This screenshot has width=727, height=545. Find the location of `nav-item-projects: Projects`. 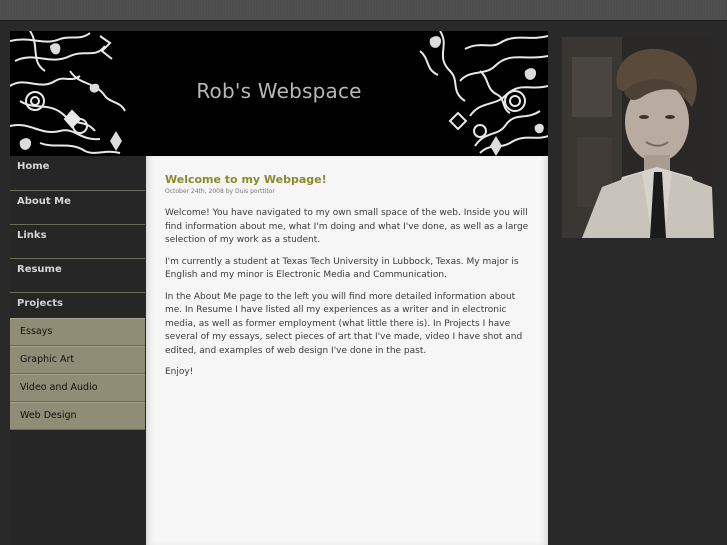

nav-item-projects: Projects is located at coordinates (77, 305).